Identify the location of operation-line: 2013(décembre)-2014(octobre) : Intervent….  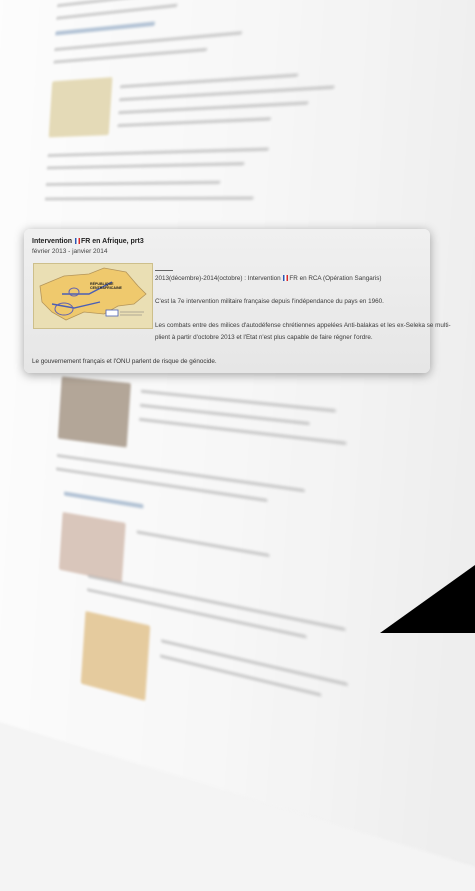
(268, 278).